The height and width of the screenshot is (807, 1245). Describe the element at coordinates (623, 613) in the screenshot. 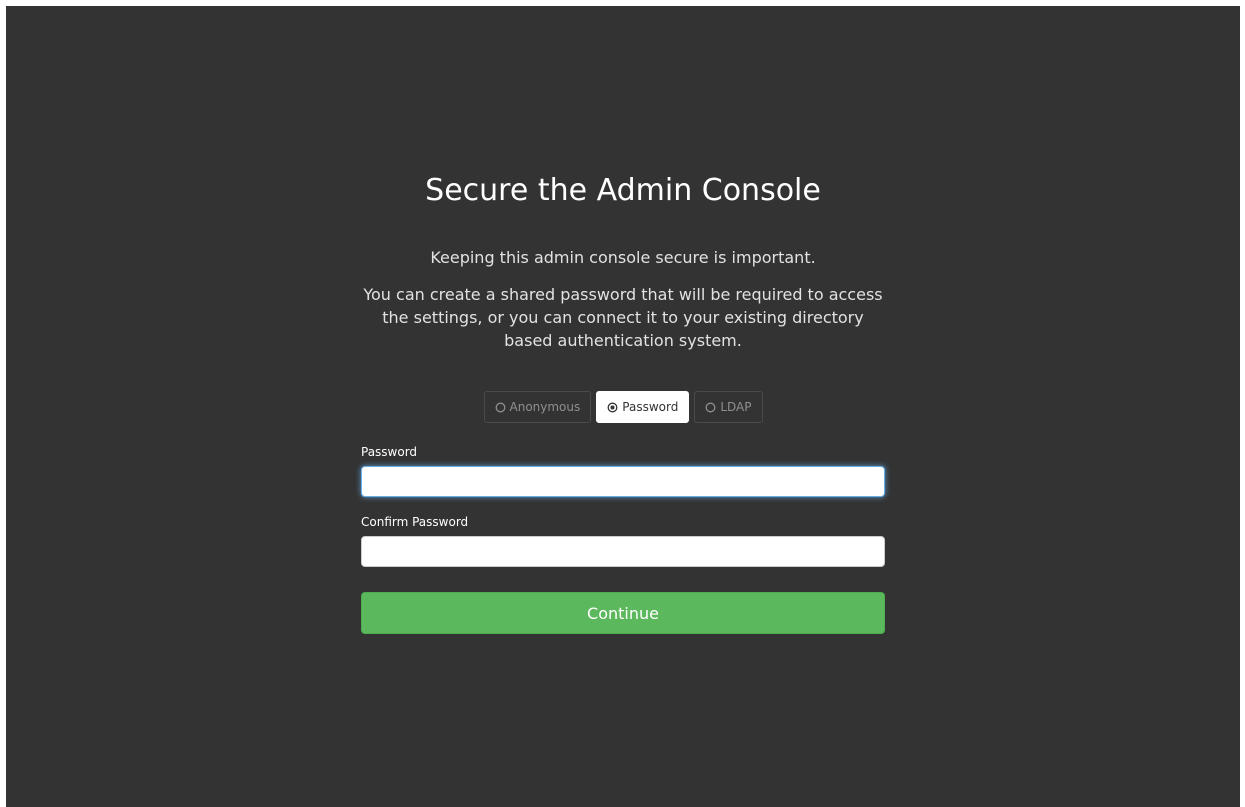

I see `continue-button: Continue` at that location.